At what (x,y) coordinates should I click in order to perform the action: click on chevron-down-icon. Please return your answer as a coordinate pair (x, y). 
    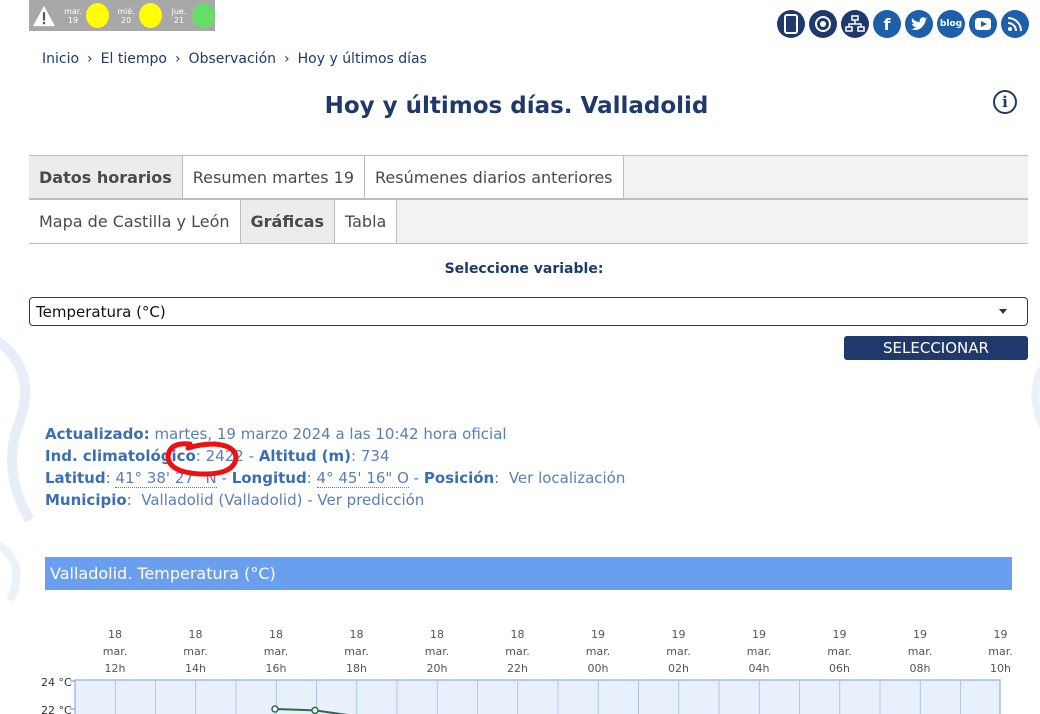
    Looking at the image, I should click on (1003, 311).